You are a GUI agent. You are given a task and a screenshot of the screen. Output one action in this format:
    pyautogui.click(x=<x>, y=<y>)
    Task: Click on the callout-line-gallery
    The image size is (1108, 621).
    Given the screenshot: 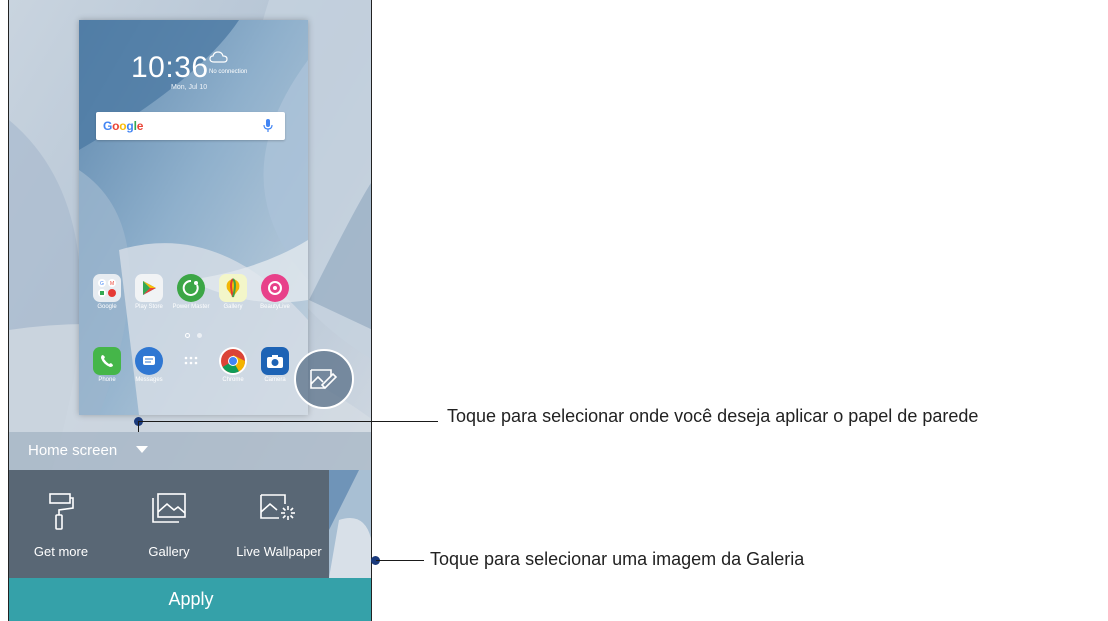 What is the action you would take?
    pyautogui.click(x=400, y=560)
    